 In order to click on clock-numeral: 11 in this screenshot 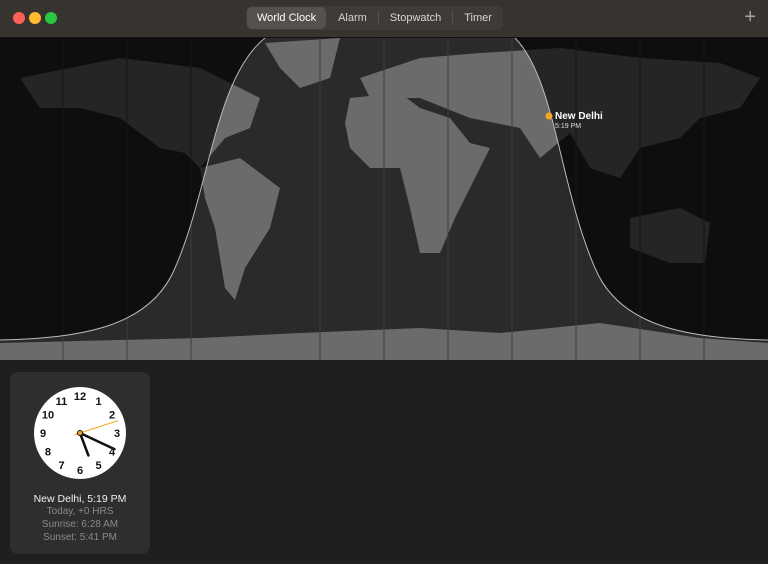, I will do `click(62, 402)`.